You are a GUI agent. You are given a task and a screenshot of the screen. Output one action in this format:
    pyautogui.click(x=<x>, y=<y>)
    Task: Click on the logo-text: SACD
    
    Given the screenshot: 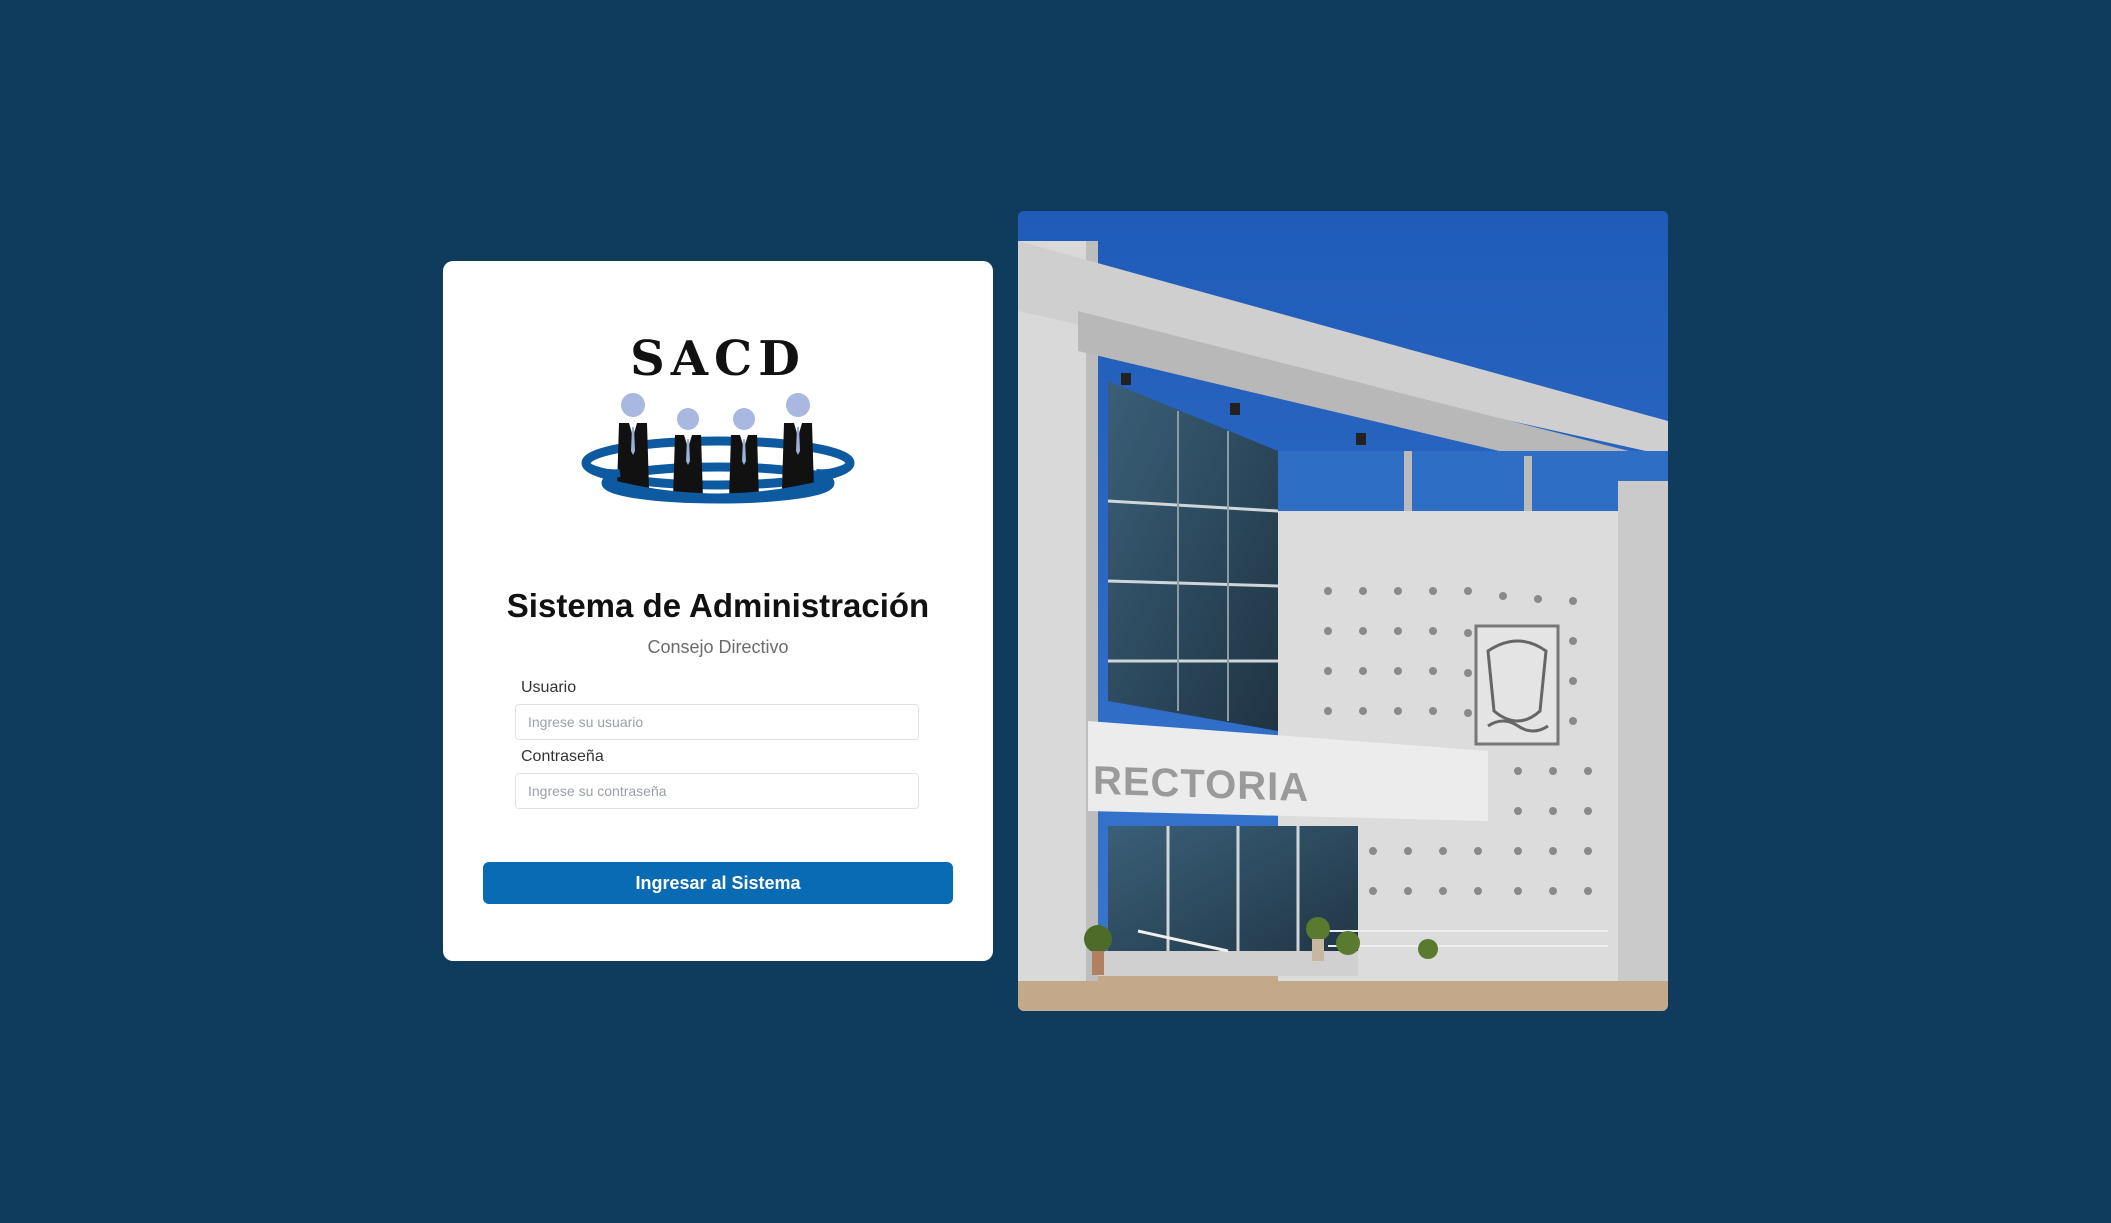 What is the action you would take?
    pyautogui.click(x=718, y=359)
    